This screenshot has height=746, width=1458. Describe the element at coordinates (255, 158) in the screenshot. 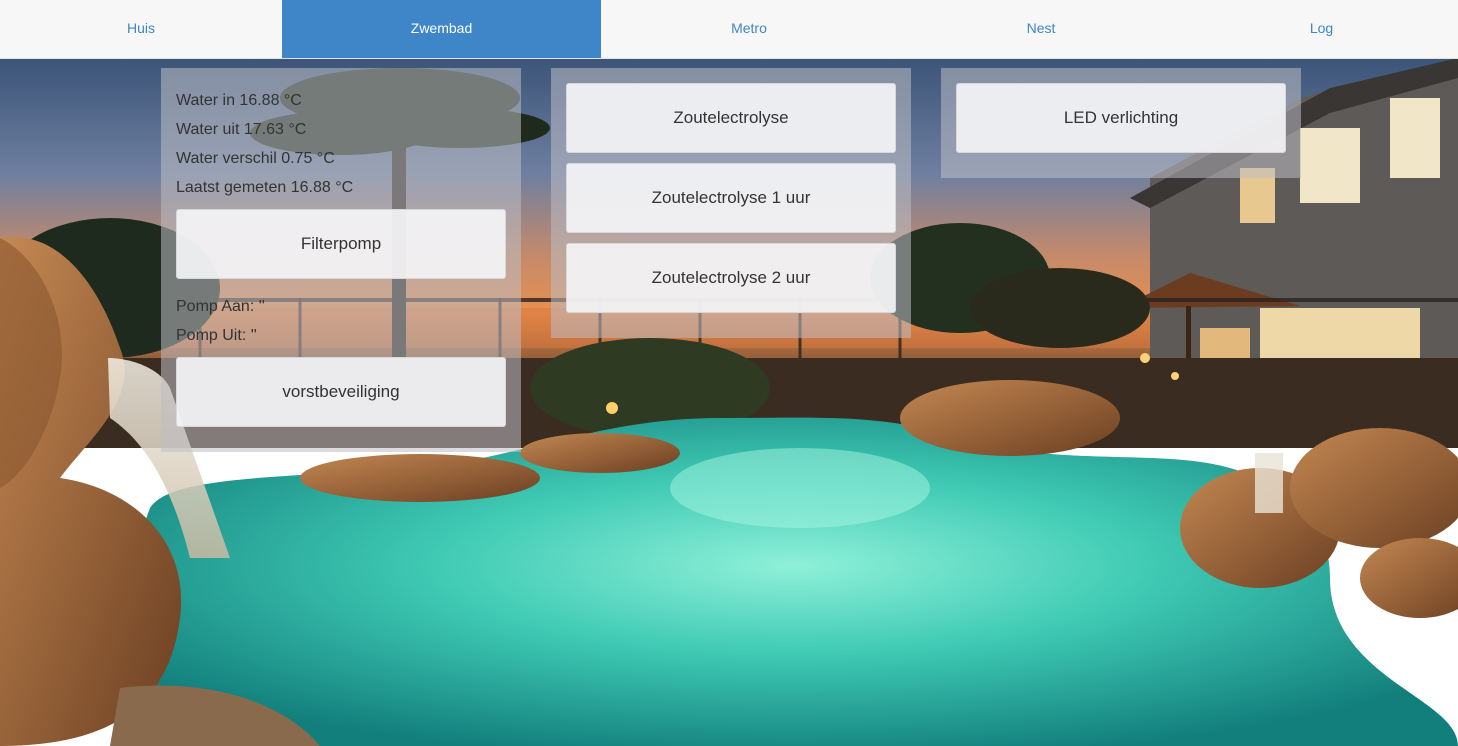

I see `water-diff-readout: Water verschil 0.75 °C` at that location.